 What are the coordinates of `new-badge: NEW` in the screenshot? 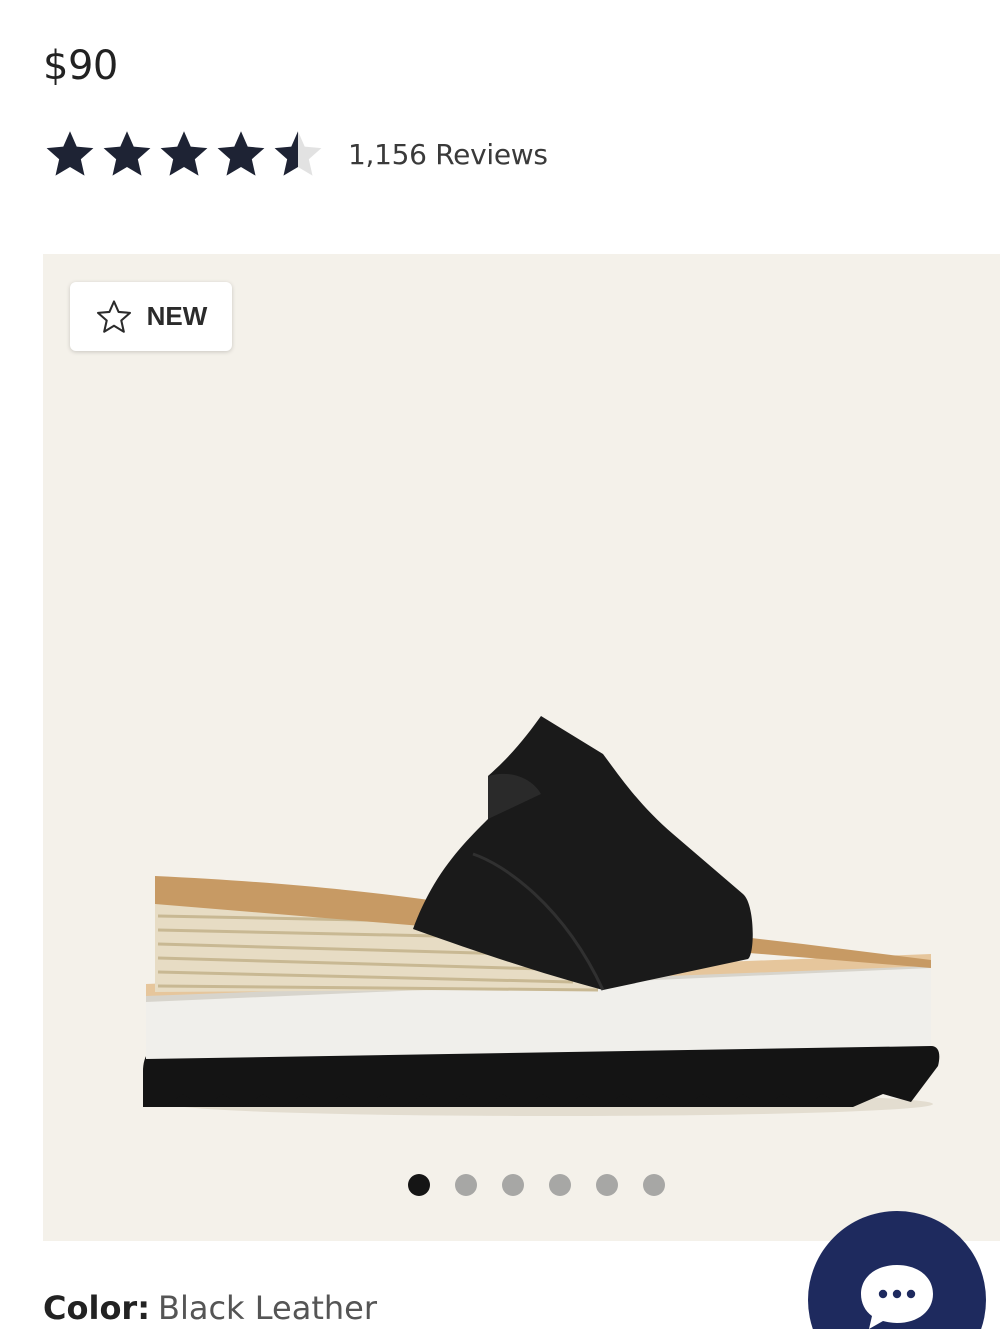 It's located at (151, 316).